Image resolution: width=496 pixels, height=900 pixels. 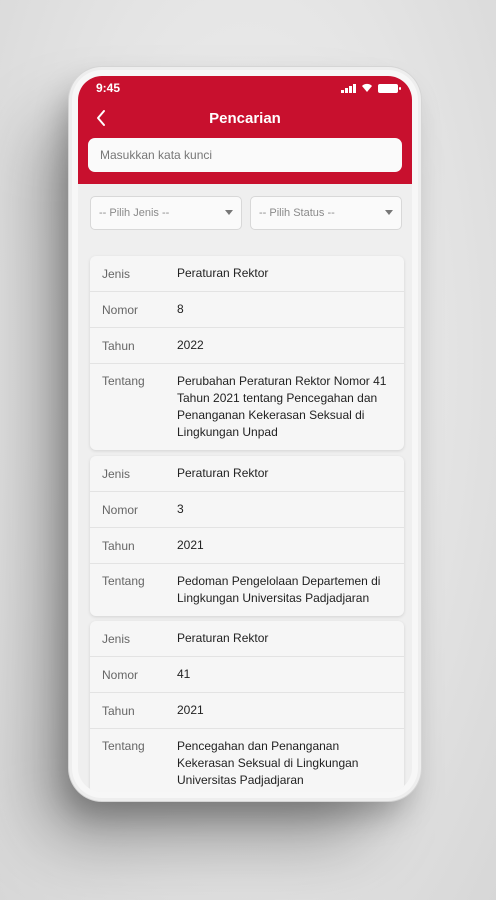 What do you see at coordinates (180, 509) in the screenshot?
I see `value-nomor: 3` at bounding box center [180, 509].